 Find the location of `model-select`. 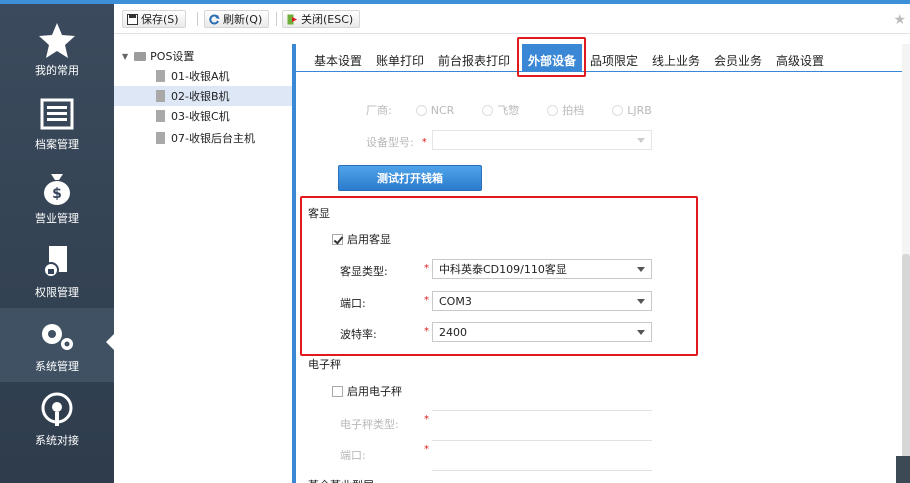

model-select is located at coordinates (542, 140).